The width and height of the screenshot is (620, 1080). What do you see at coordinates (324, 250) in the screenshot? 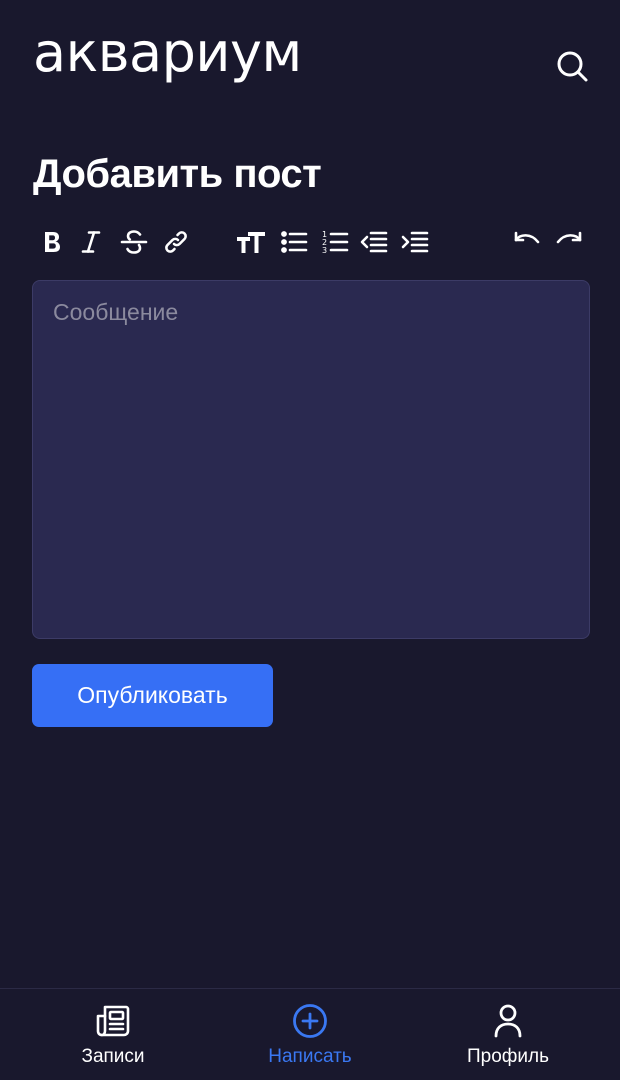
I see `svg-text: 3` at bounding box center [324, 250].